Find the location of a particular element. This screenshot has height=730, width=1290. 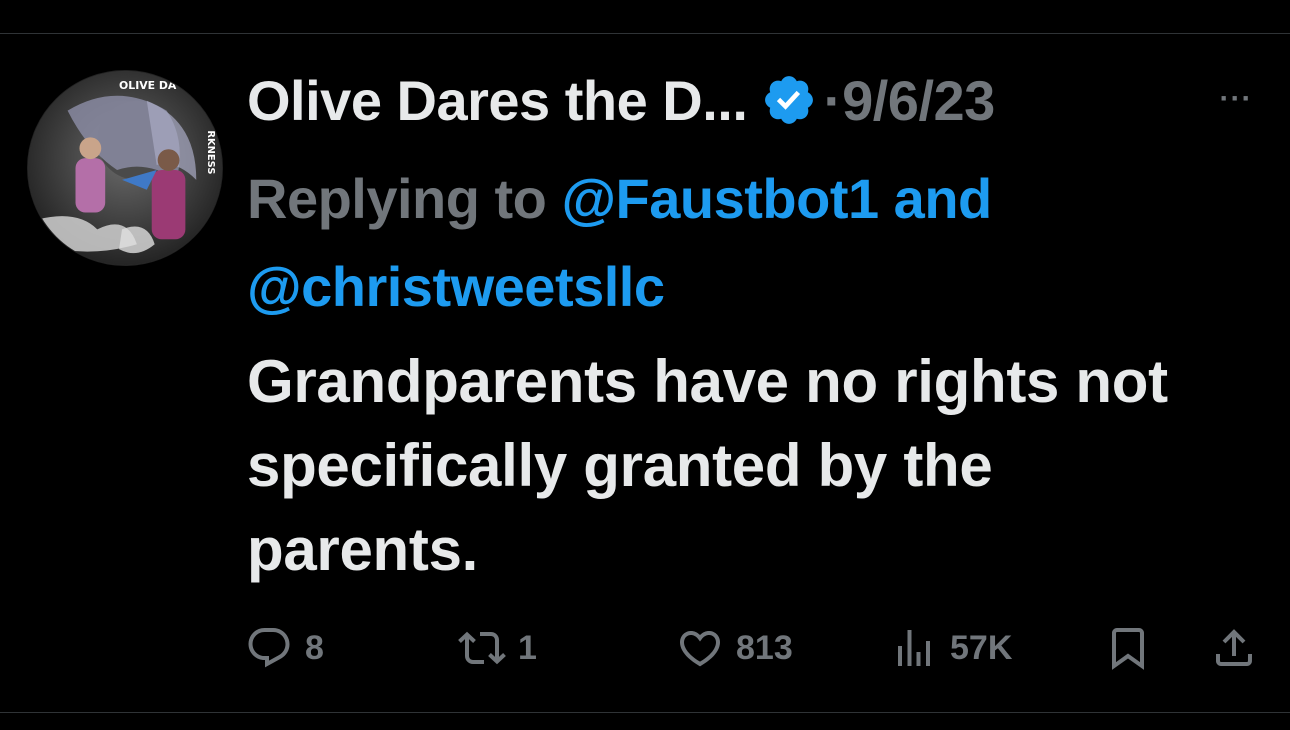

retweet-button: 1 is located at coordinates (497, 648).